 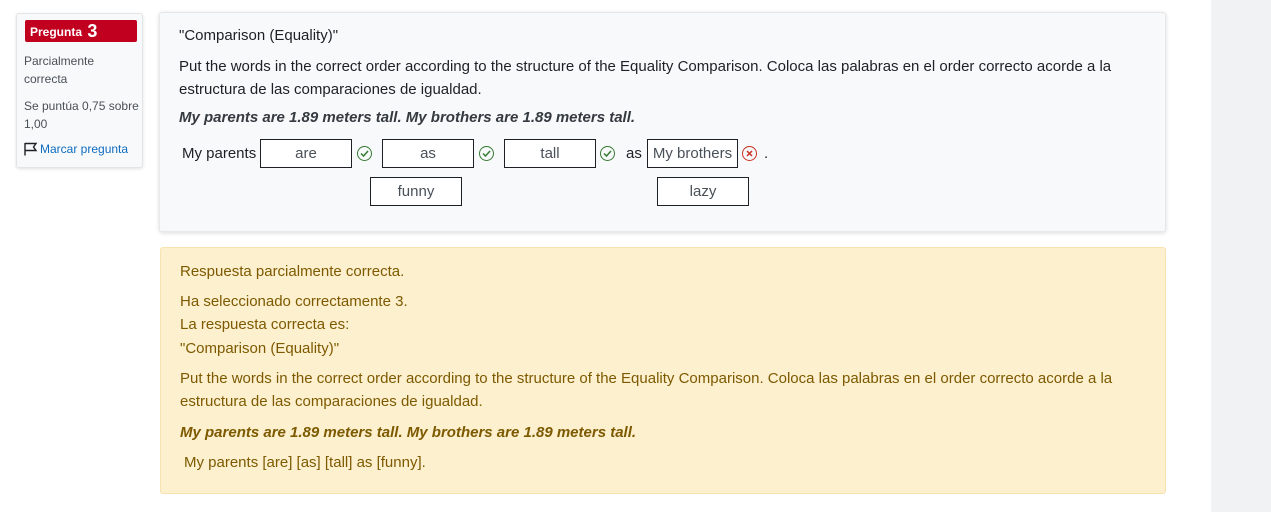 What do you see at coordinates (84, 149) in the screenshot?
I see `flag-label: Marcar pregunta` at bounding box center [84, 149].